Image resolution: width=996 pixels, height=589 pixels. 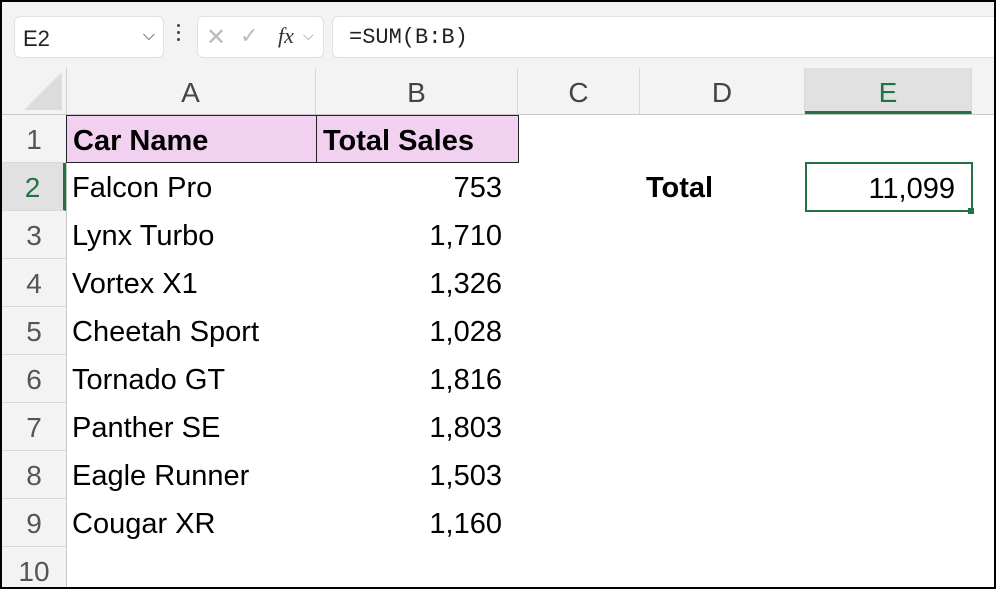 I want to click on row-headers: 1 2 3 4 5 6 7 8 9 10, so click(x=34, y=351).